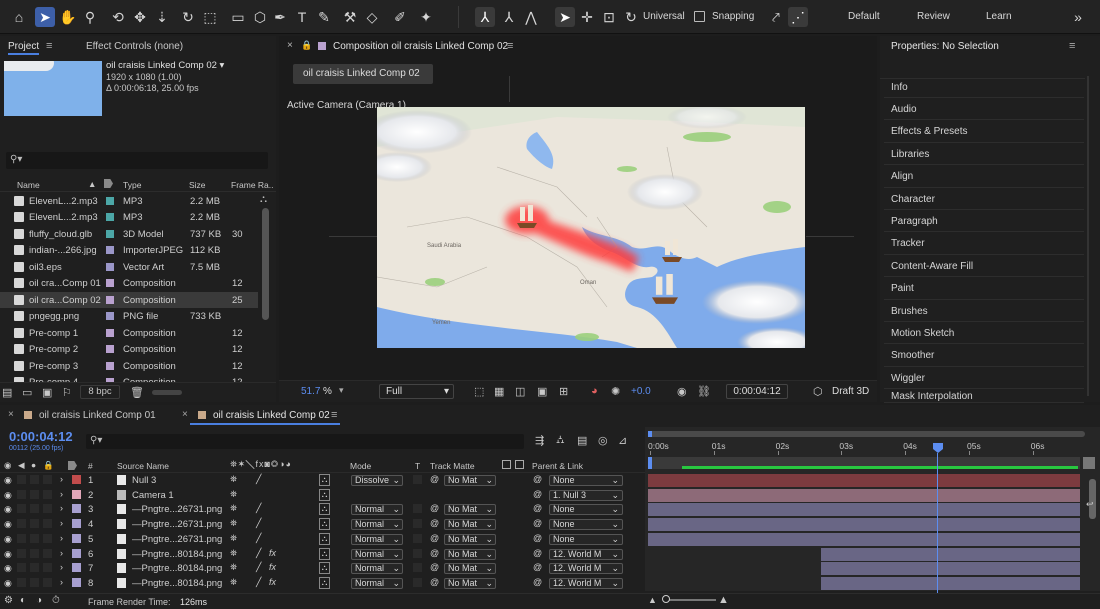 This screenshot has width=1100, height=609. I want to click on close-tab-icon: ×, so click(185, 414).